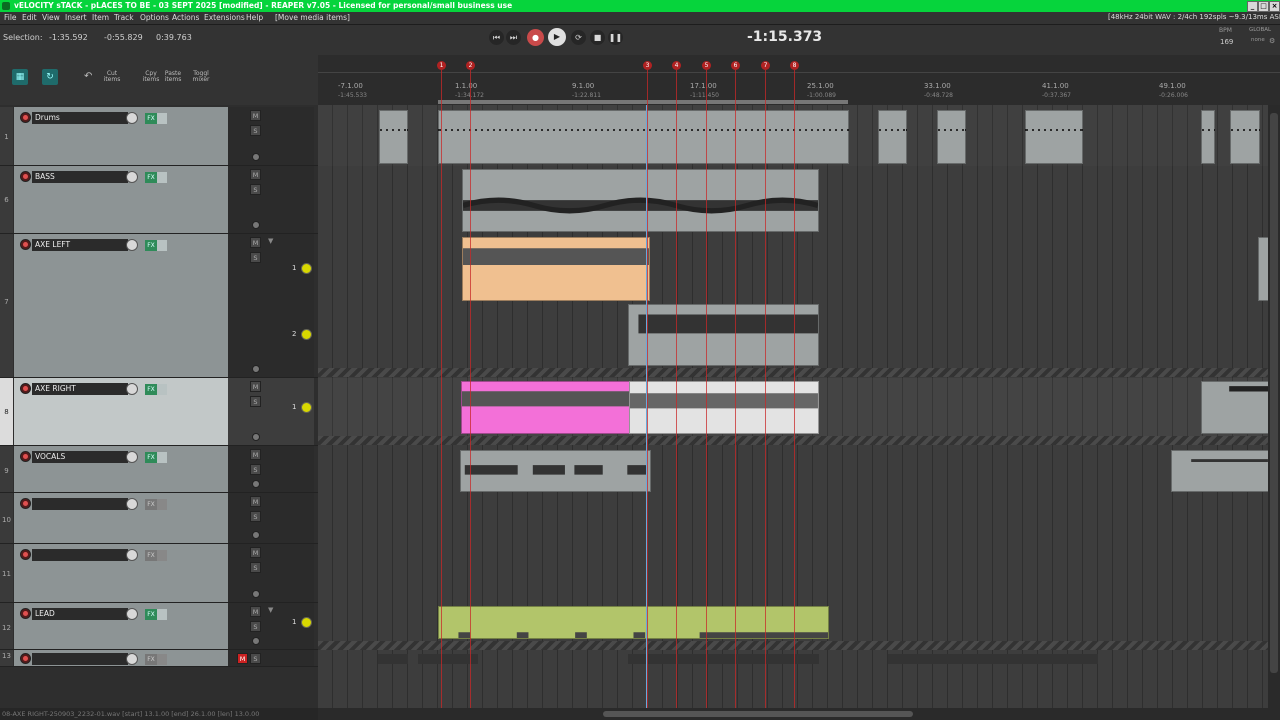 This screenshot has width=1280, height=720. Describe the element at coordinates (441, 65) in the screenshot. I see `marker-1: 1` at that location.